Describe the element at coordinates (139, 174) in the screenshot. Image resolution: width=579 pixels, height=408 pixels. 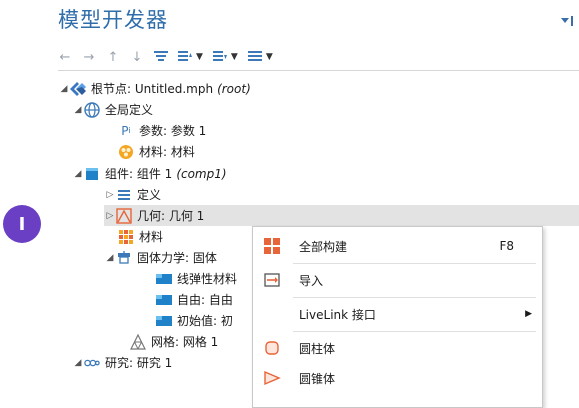
I see `tree-label: 组件: 组件 1` at that location.